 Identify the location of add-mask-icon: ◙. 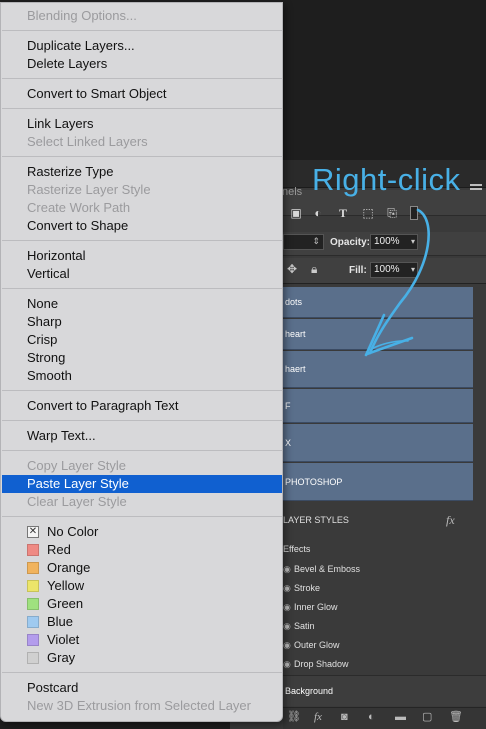
(344, 717).